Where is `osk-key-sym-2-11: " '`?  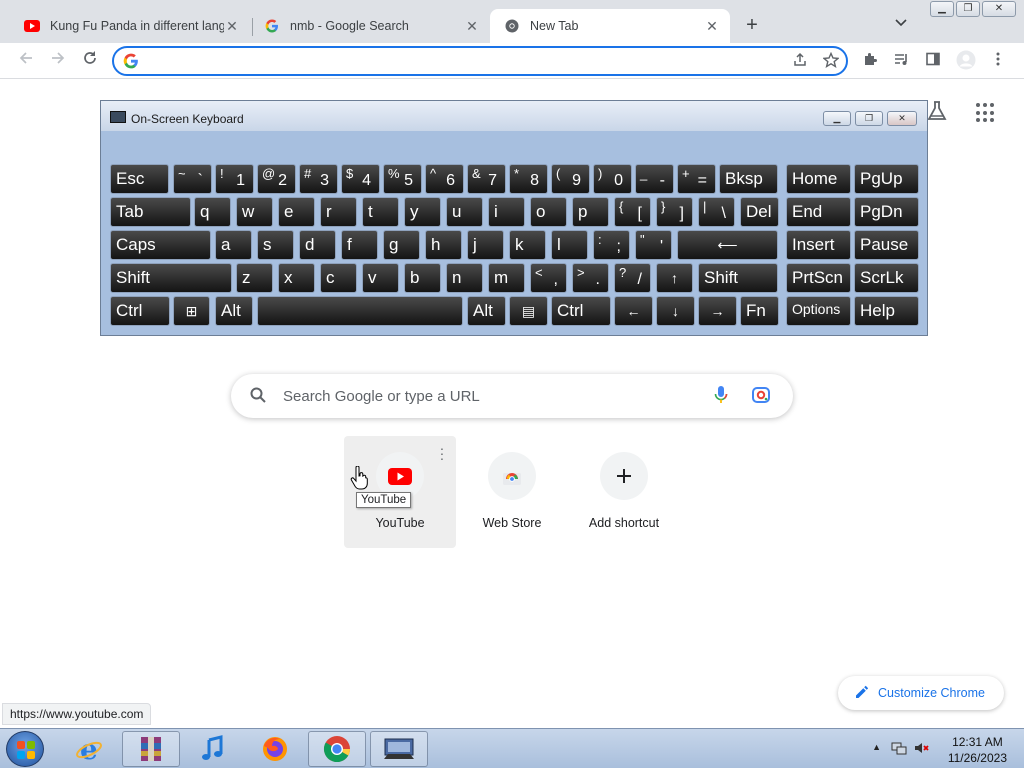 osk-key-sym-2-11: " ' is located at coordinates (653, 245).